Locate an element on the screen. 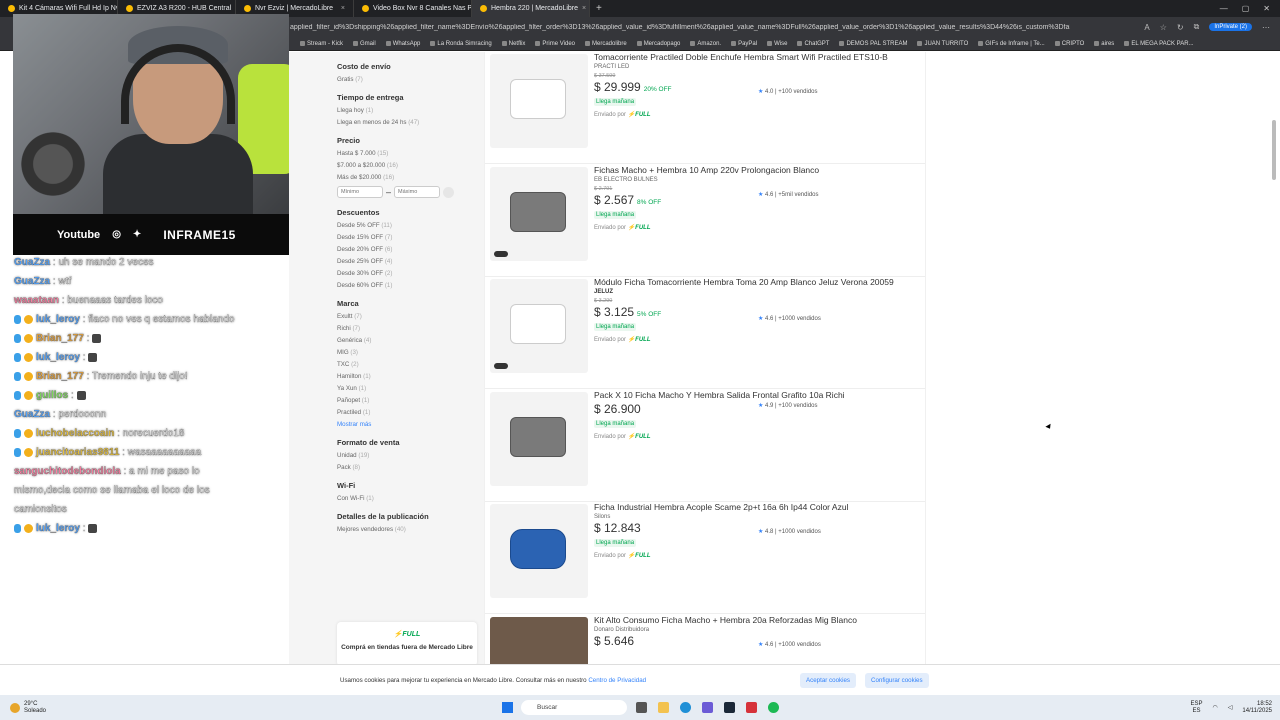 The image size is (1280, 720). refresh-icon: ↻ is located at coordinates (1180, 27).